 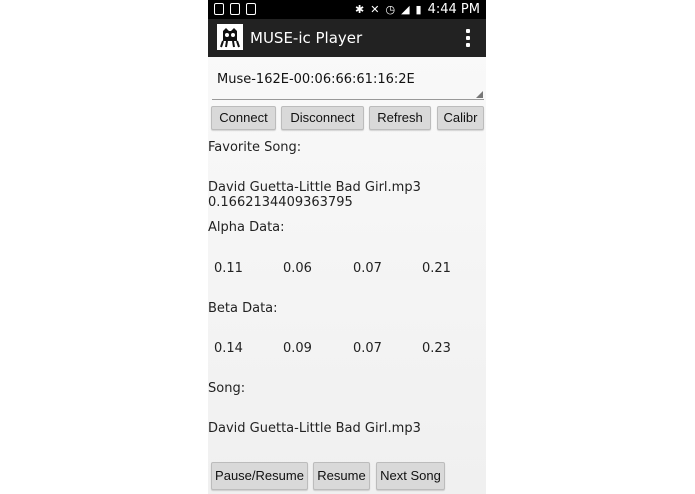 I want to click on resume-button: Resume, so click(x=341, y=476).